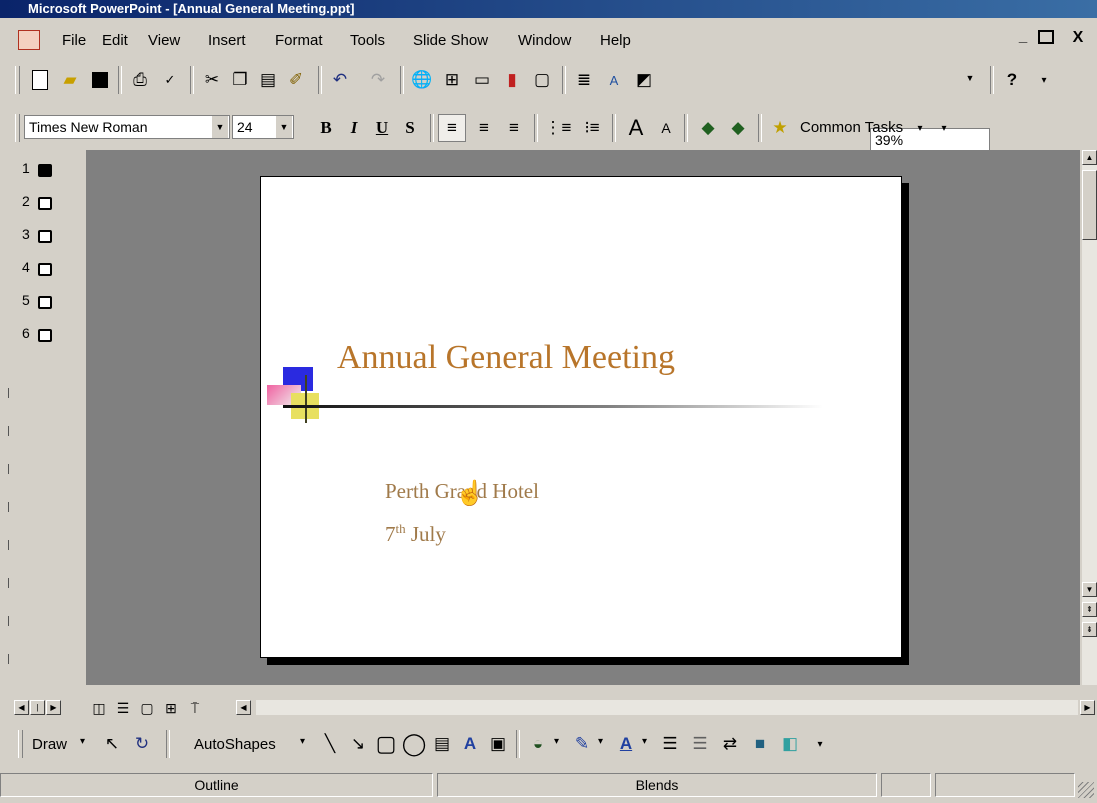 Image resolution: width=1097 pixels, height=803 pixels. I want to click on menu-format: Format, so click(299, 40).